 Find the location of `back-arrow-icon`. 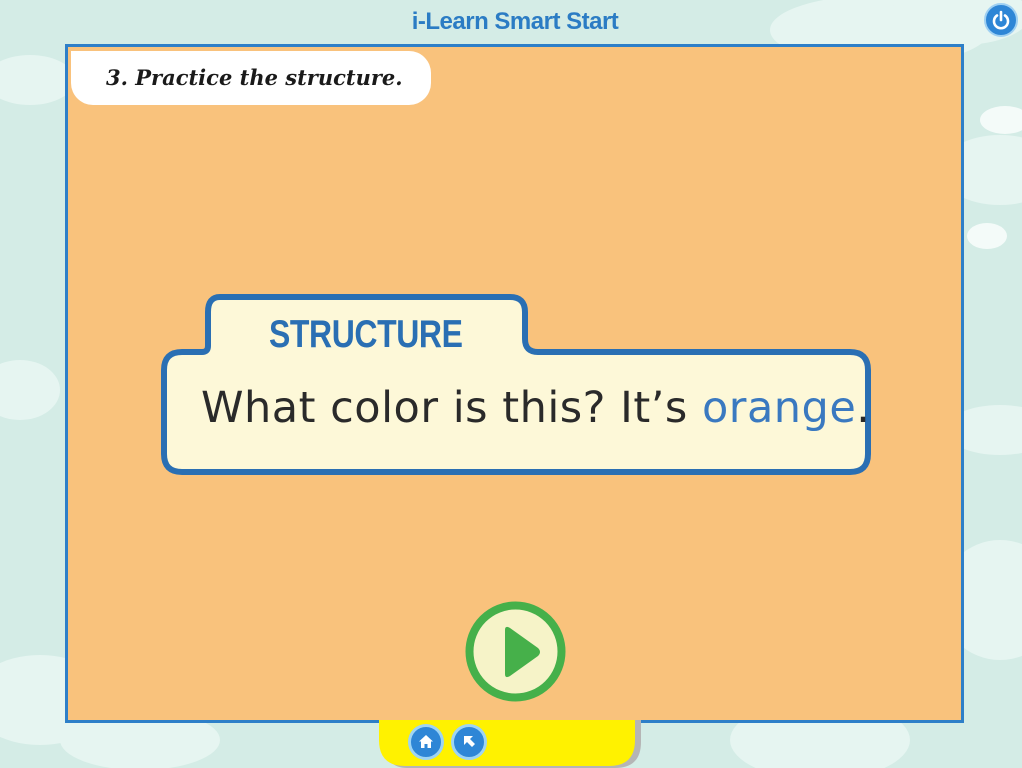

back-arrow-icon is located at coordinates (469, 741).